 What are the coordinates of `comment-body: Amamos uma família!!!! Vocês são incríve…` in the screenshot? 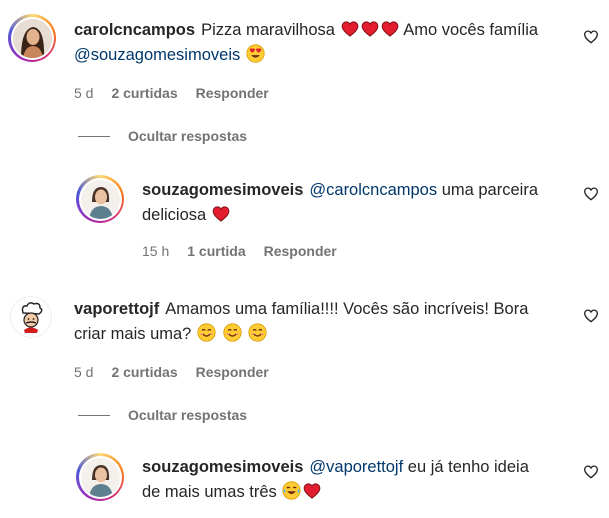 It's located at (347, 309).